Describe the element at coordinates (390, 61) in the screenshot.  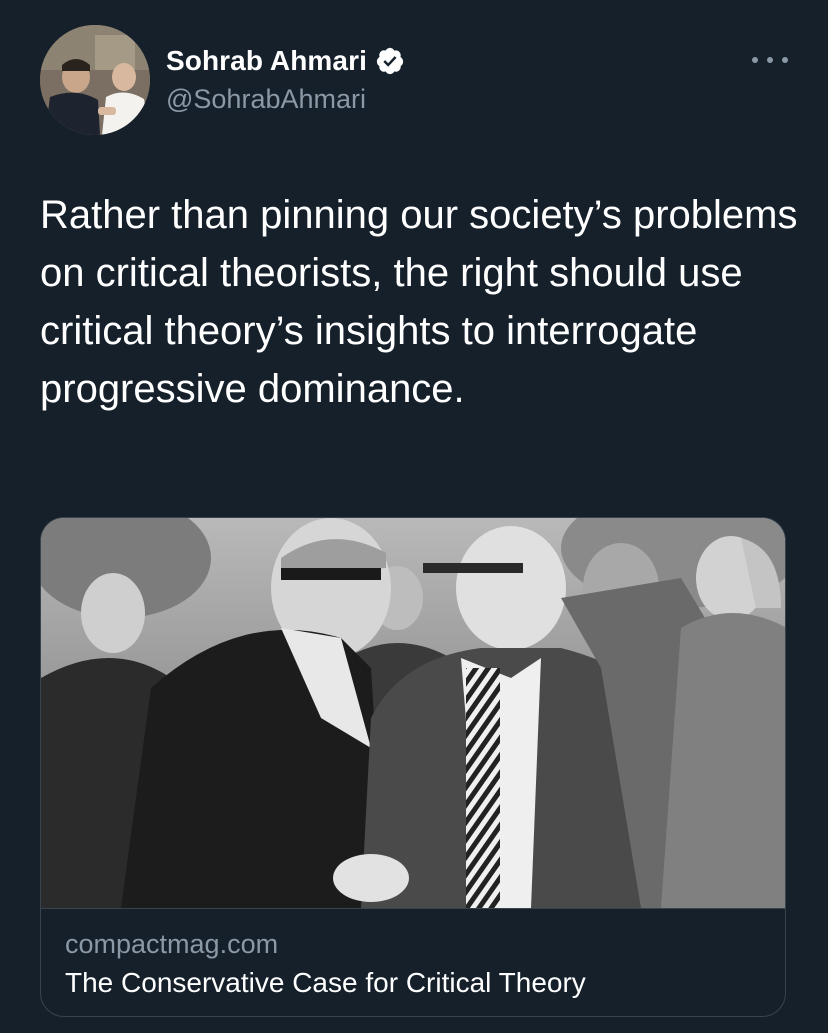
I see `verified-badge-icon` at that location.